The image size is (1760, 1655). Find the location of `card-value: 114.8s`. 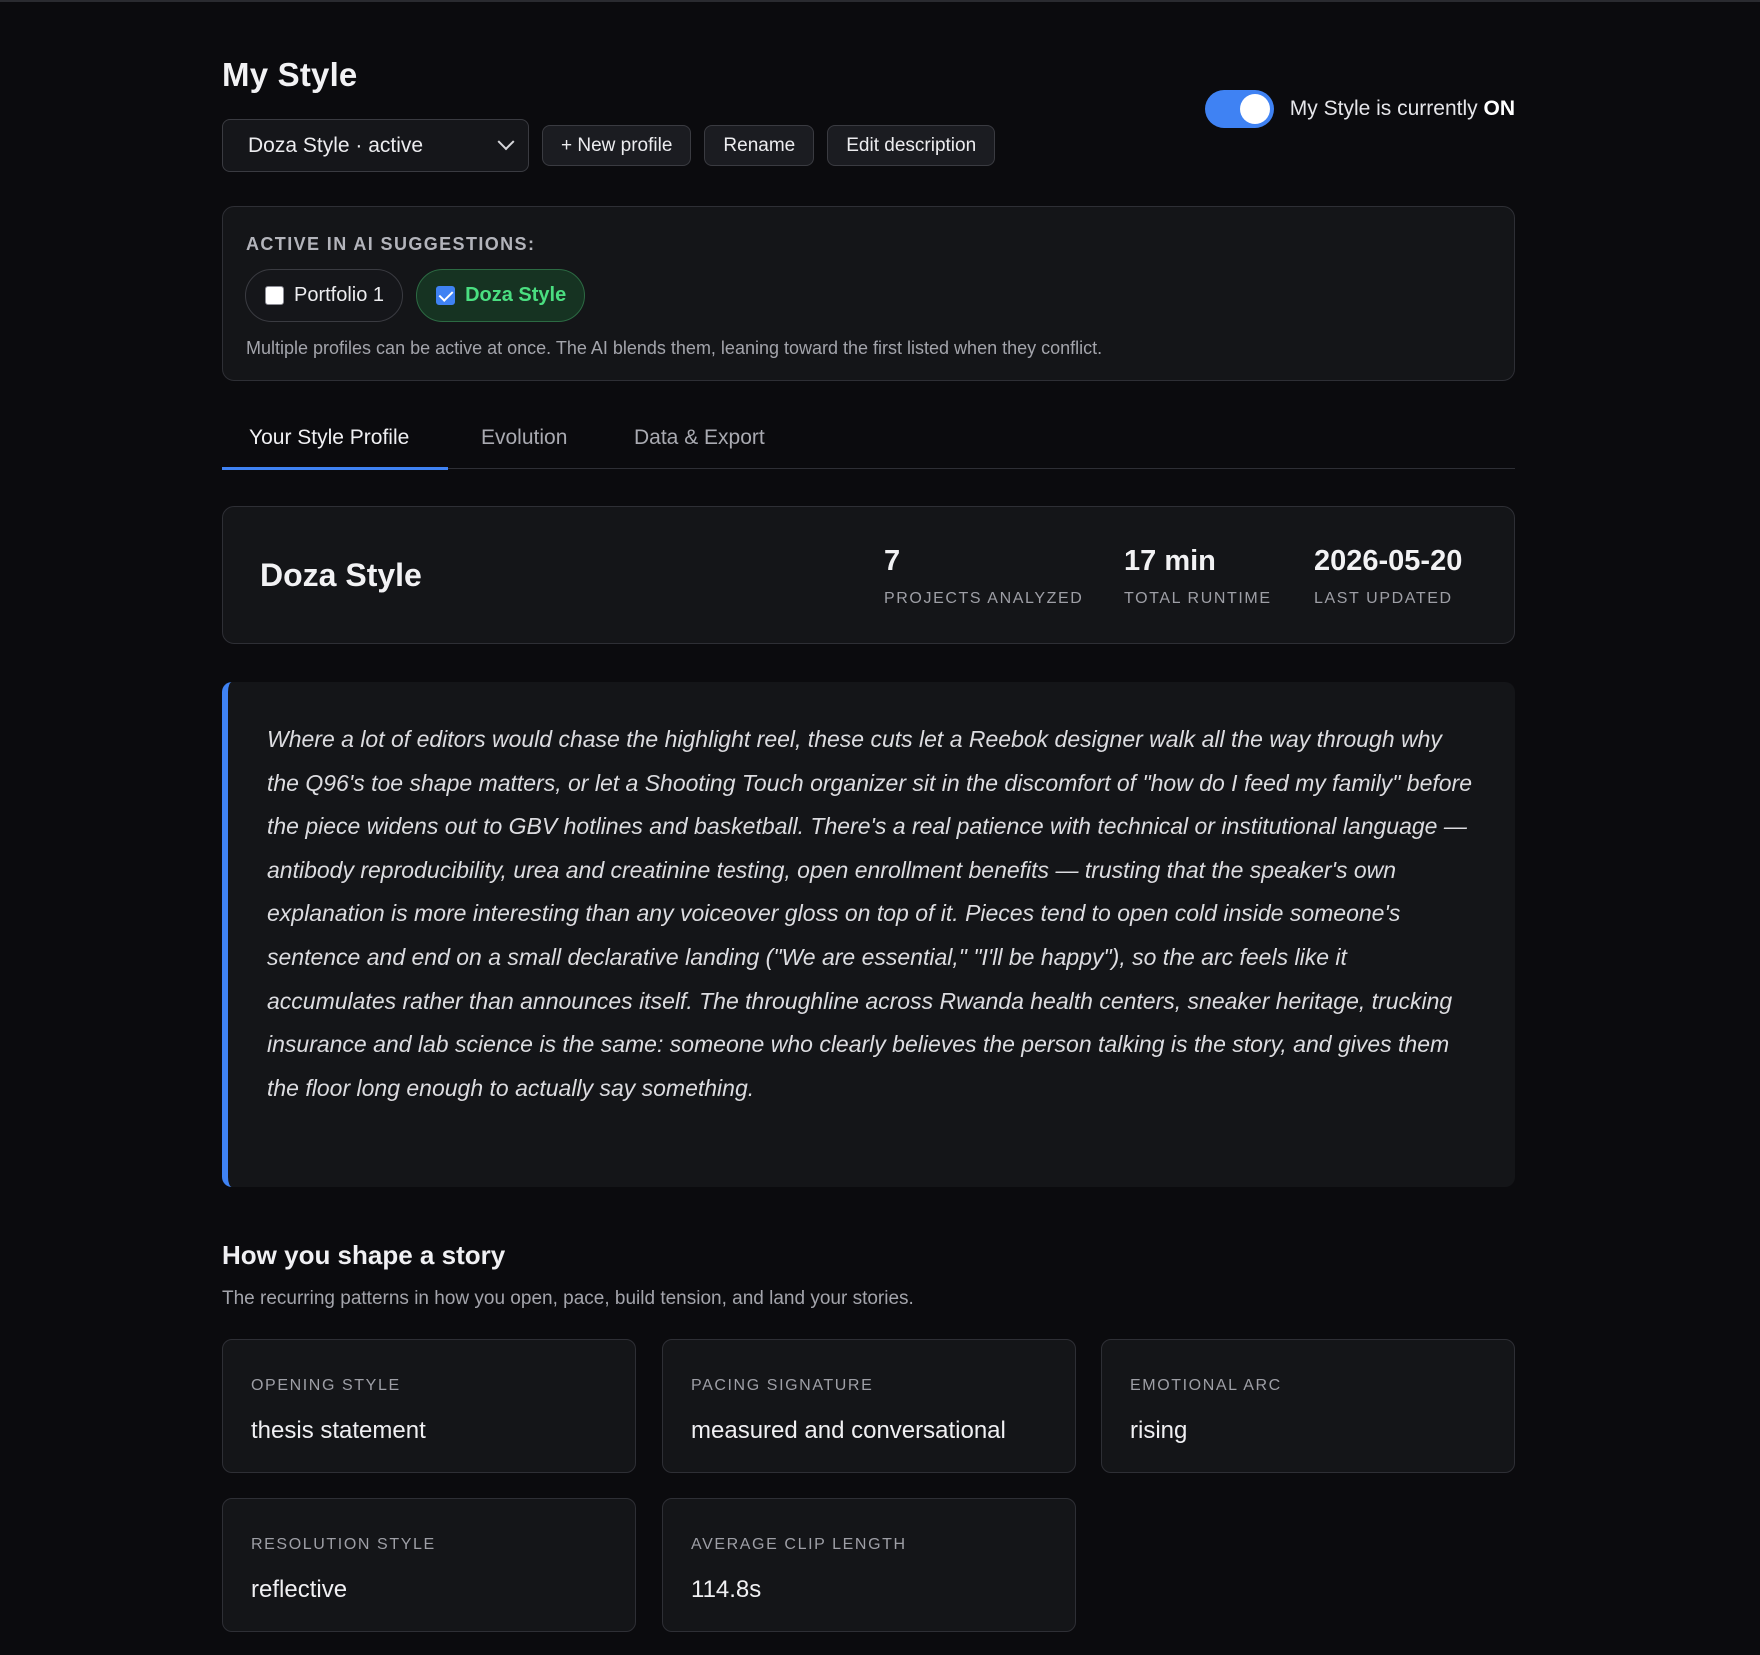

card-value: 114.8s is located at coordinates (726, 1589).